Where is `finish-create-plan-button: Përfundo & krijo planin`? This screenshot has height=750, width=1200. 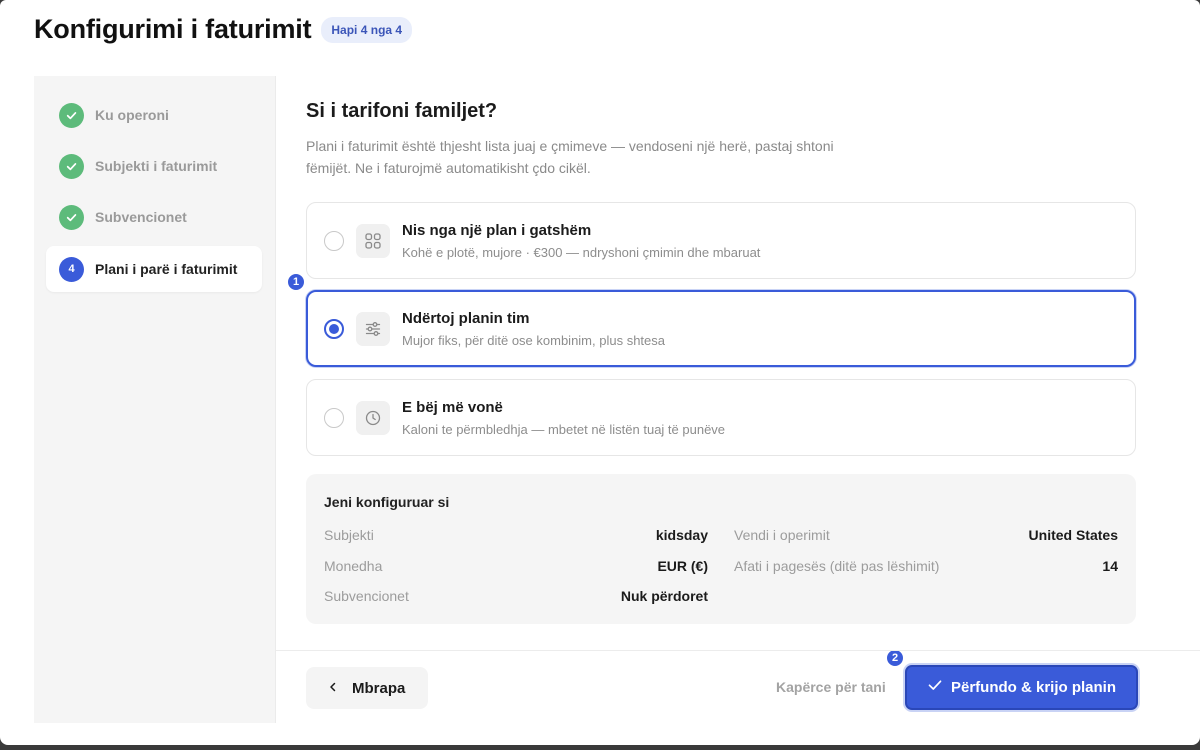 finish-create-plan-button: Përfundo & krijo planin is located at coordinates (1021, 687).